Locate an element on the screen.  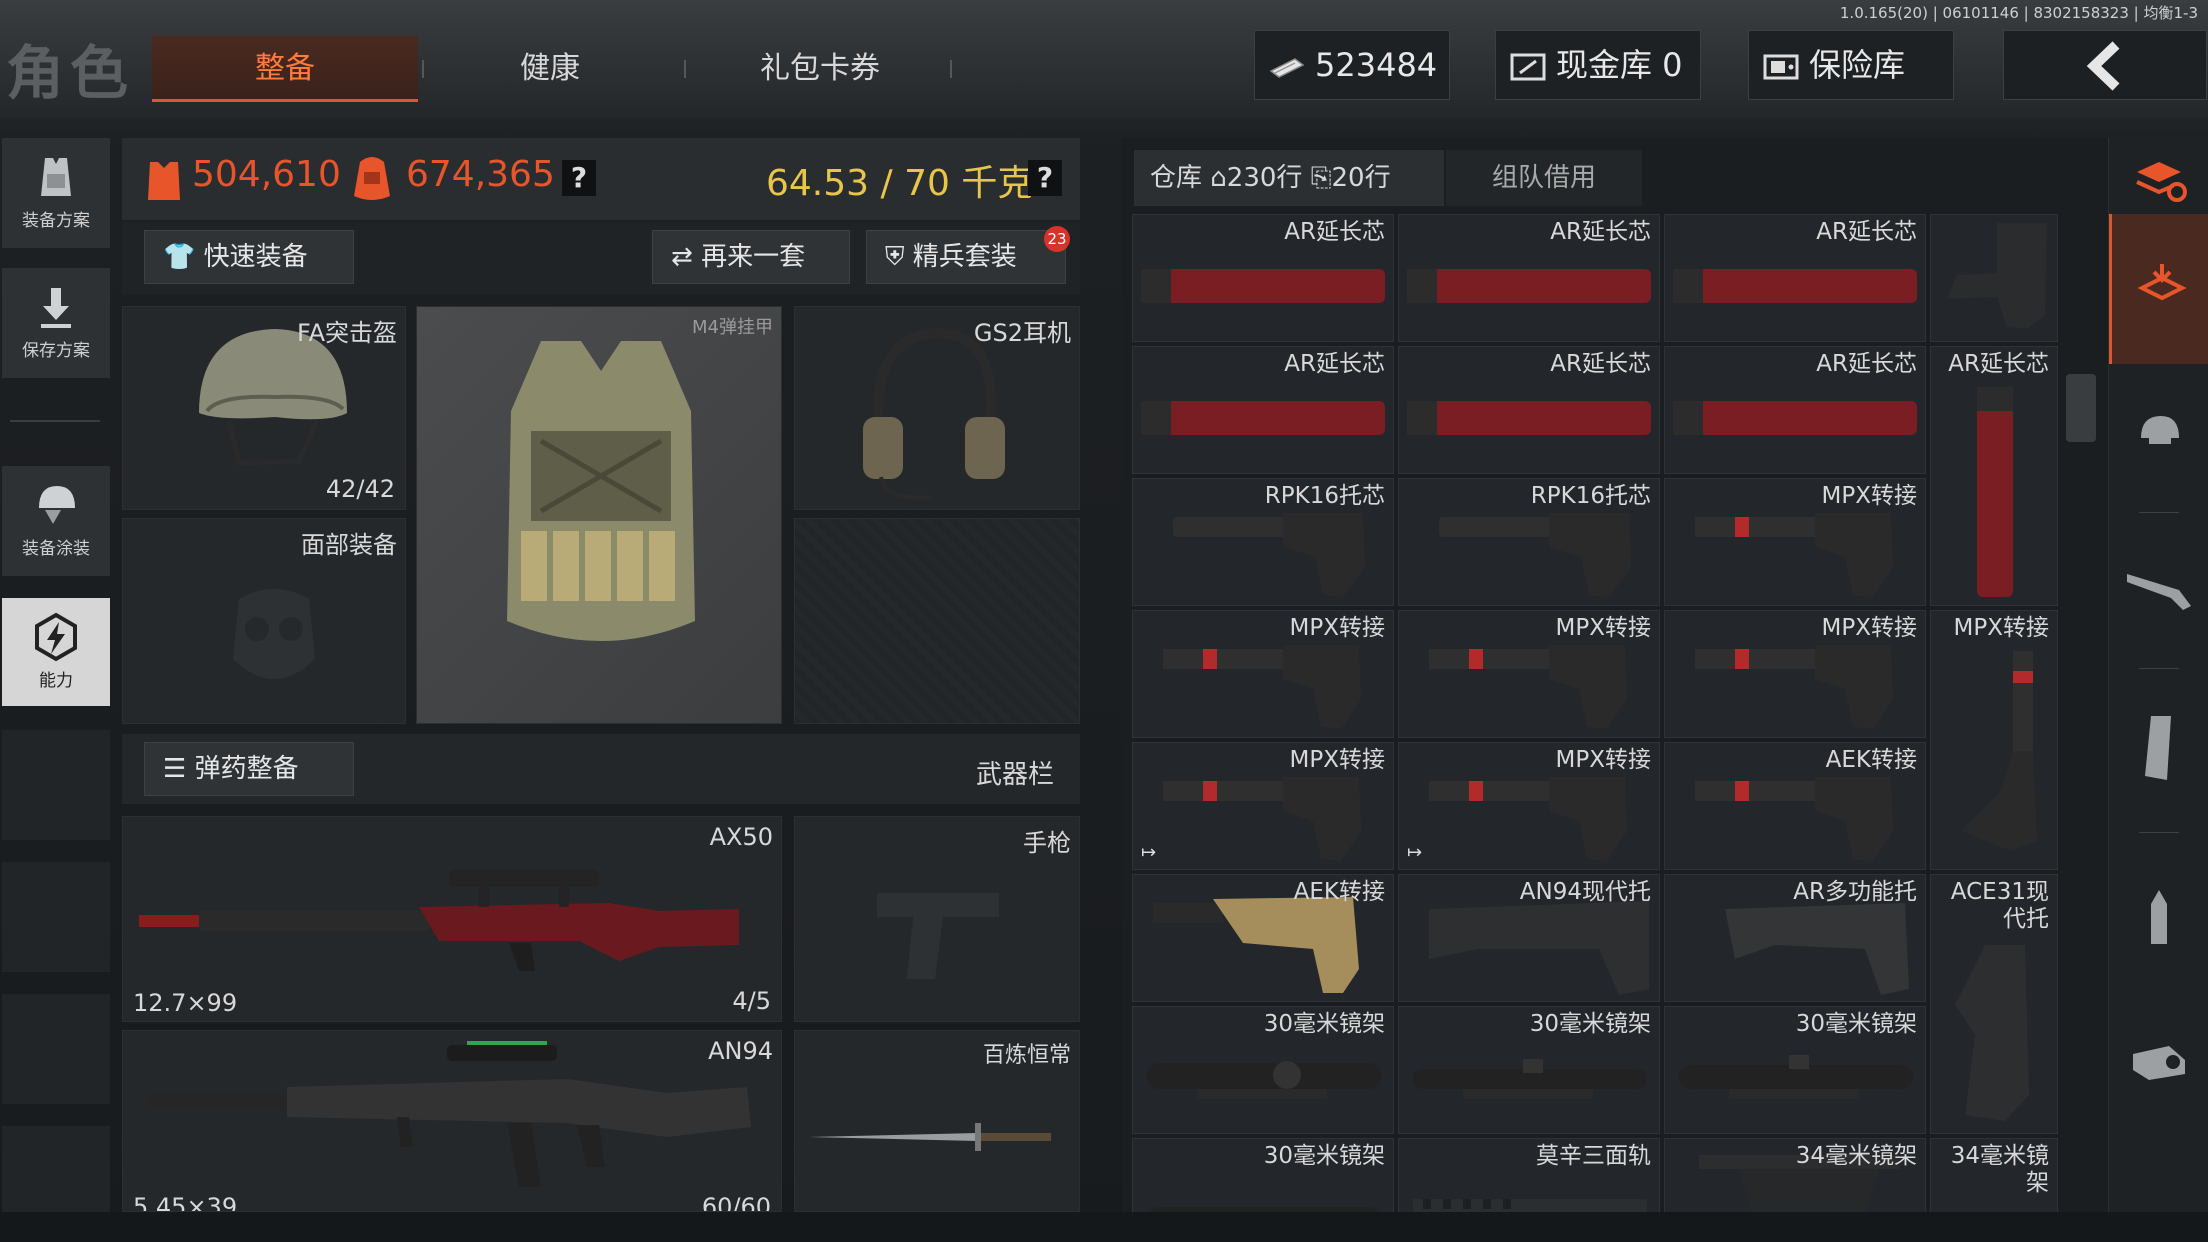
weapon1-name: AX50 is located at coordinates (741, 837).